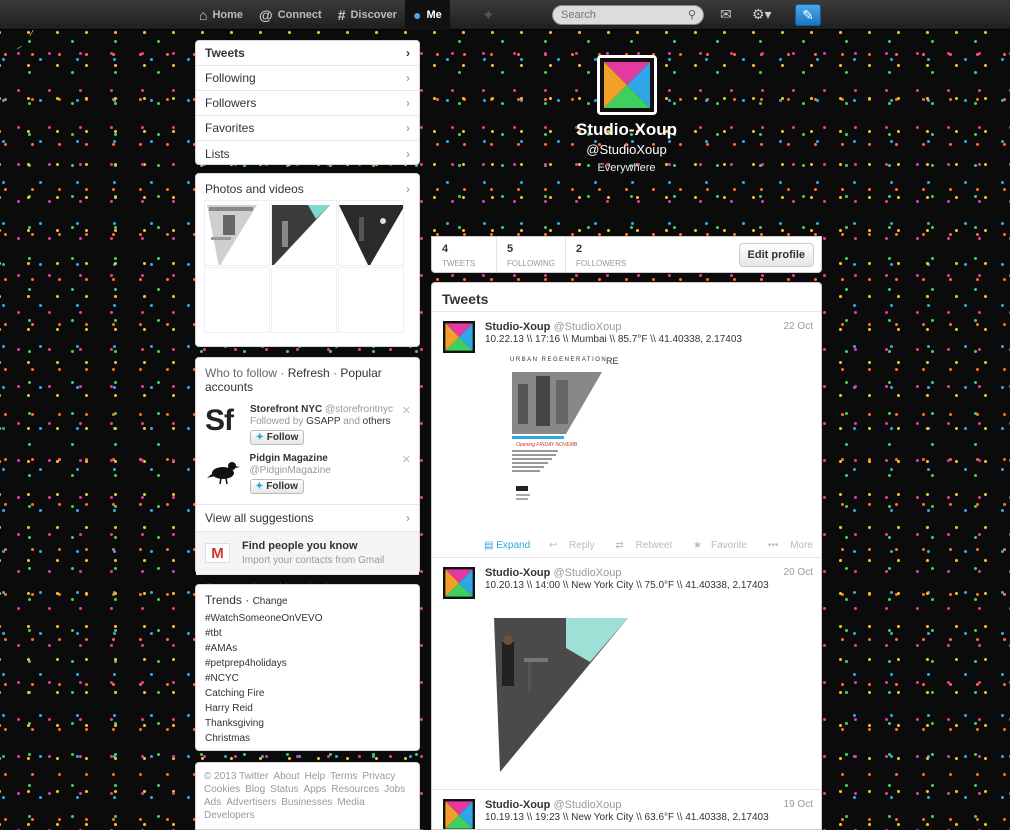 The width and height of the screenshot is (1010, 830). What do you see at coordinates (427, 15) in the screenshot?
I see `nav-me: ● Me` at bounding box center [427, 15].